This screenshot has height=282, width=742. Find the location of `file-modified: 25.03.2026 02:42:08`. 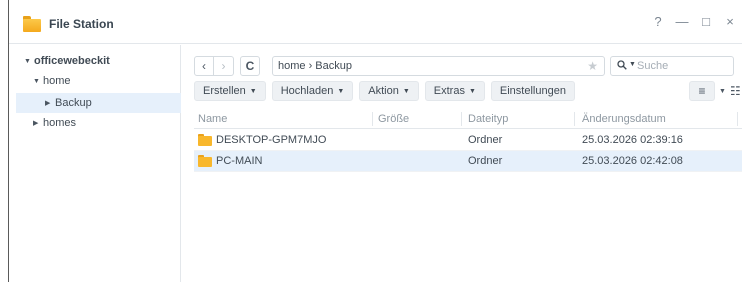

file-modified: 25.03.2026 02:42:08 is located at coordinates (632, 161).